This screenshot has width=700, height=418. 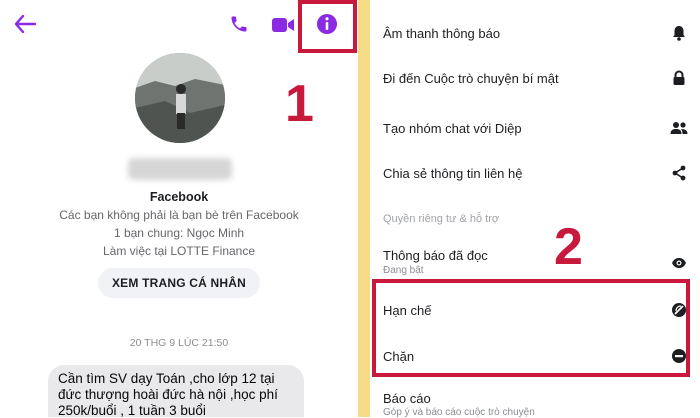 What do you see at coordinates (239, 24) in the screenshot?
I see `phone-icon` at bounding box center [239, 24].